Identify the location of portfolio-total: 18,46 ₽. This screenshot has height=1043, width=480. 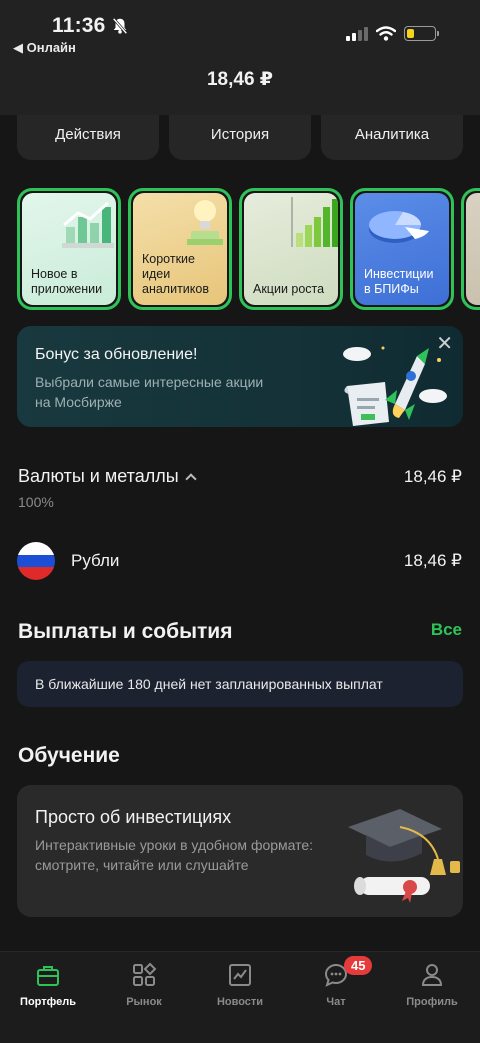
(240, 79).